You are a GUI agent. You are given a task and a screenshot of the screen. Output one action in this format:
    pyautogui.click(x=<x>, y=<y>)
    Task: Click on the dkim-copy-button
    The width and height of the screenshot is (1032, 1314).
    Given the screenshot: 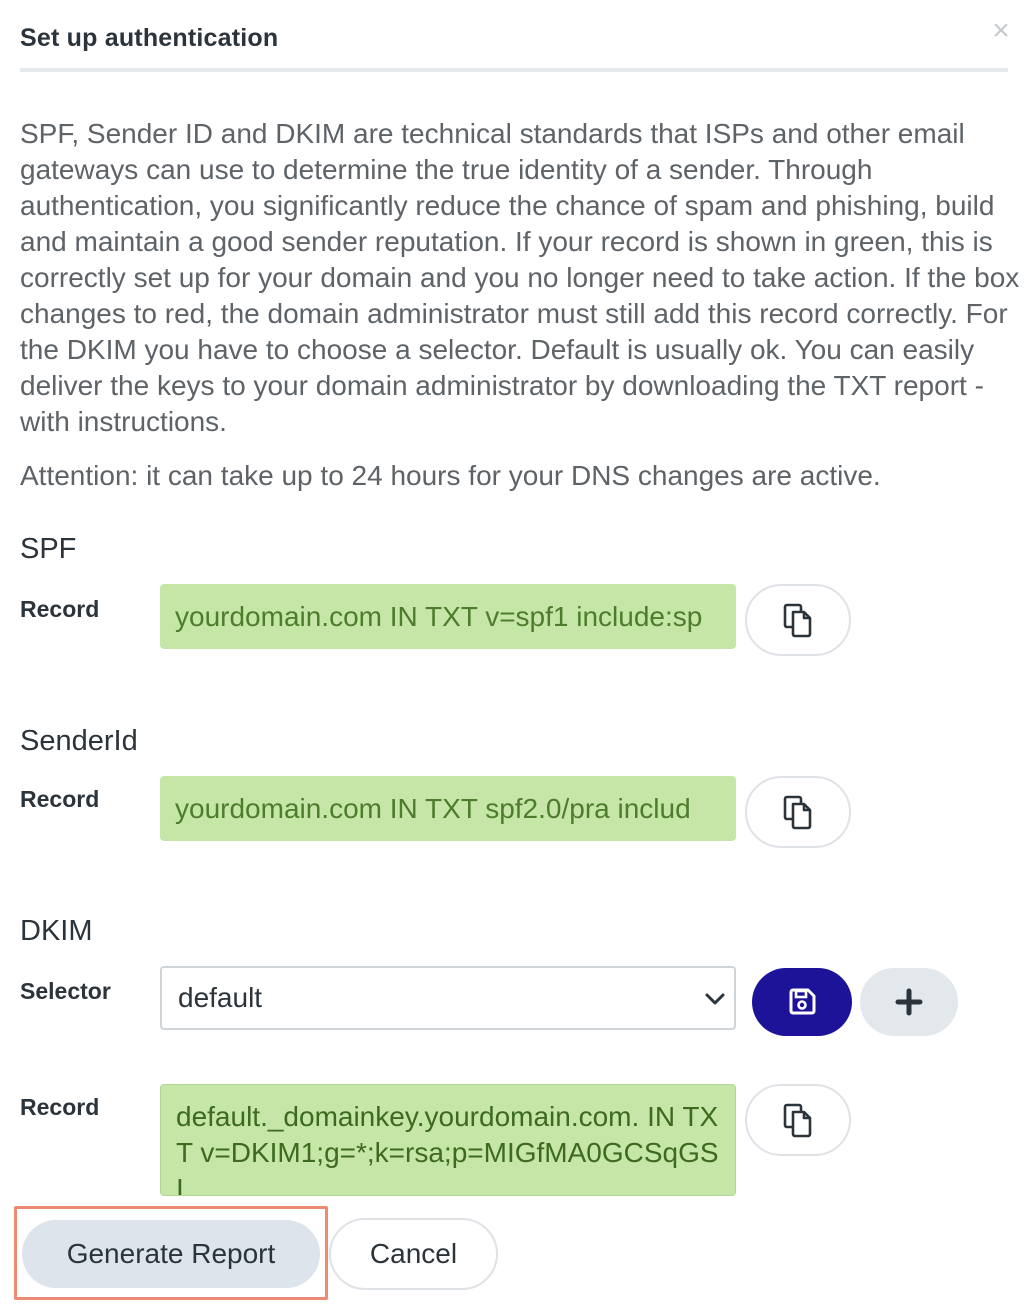 What is the action you would take?
    pyautogui.click(x=798, y=1120)
    